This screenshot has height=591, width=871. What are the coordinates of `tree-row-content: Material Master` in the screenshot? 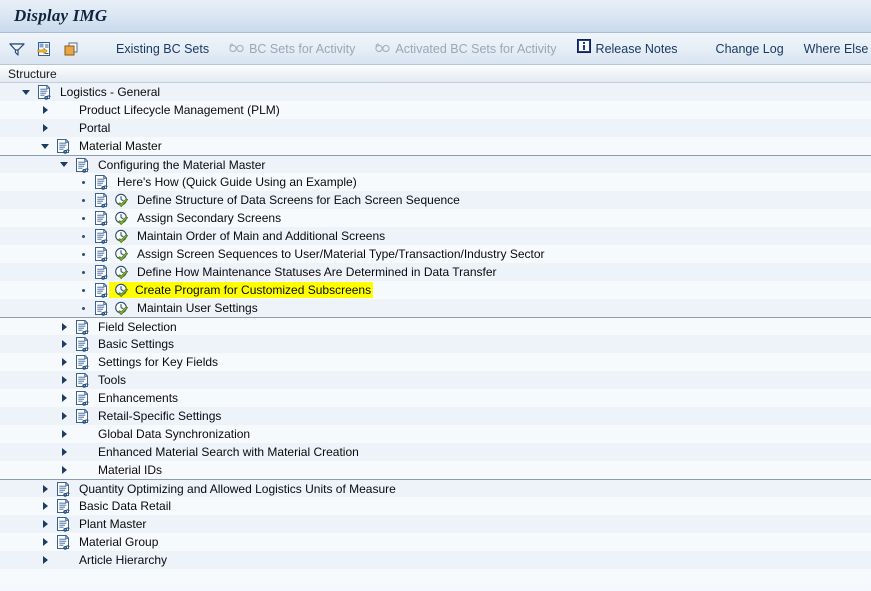 It's located at (116, 146).